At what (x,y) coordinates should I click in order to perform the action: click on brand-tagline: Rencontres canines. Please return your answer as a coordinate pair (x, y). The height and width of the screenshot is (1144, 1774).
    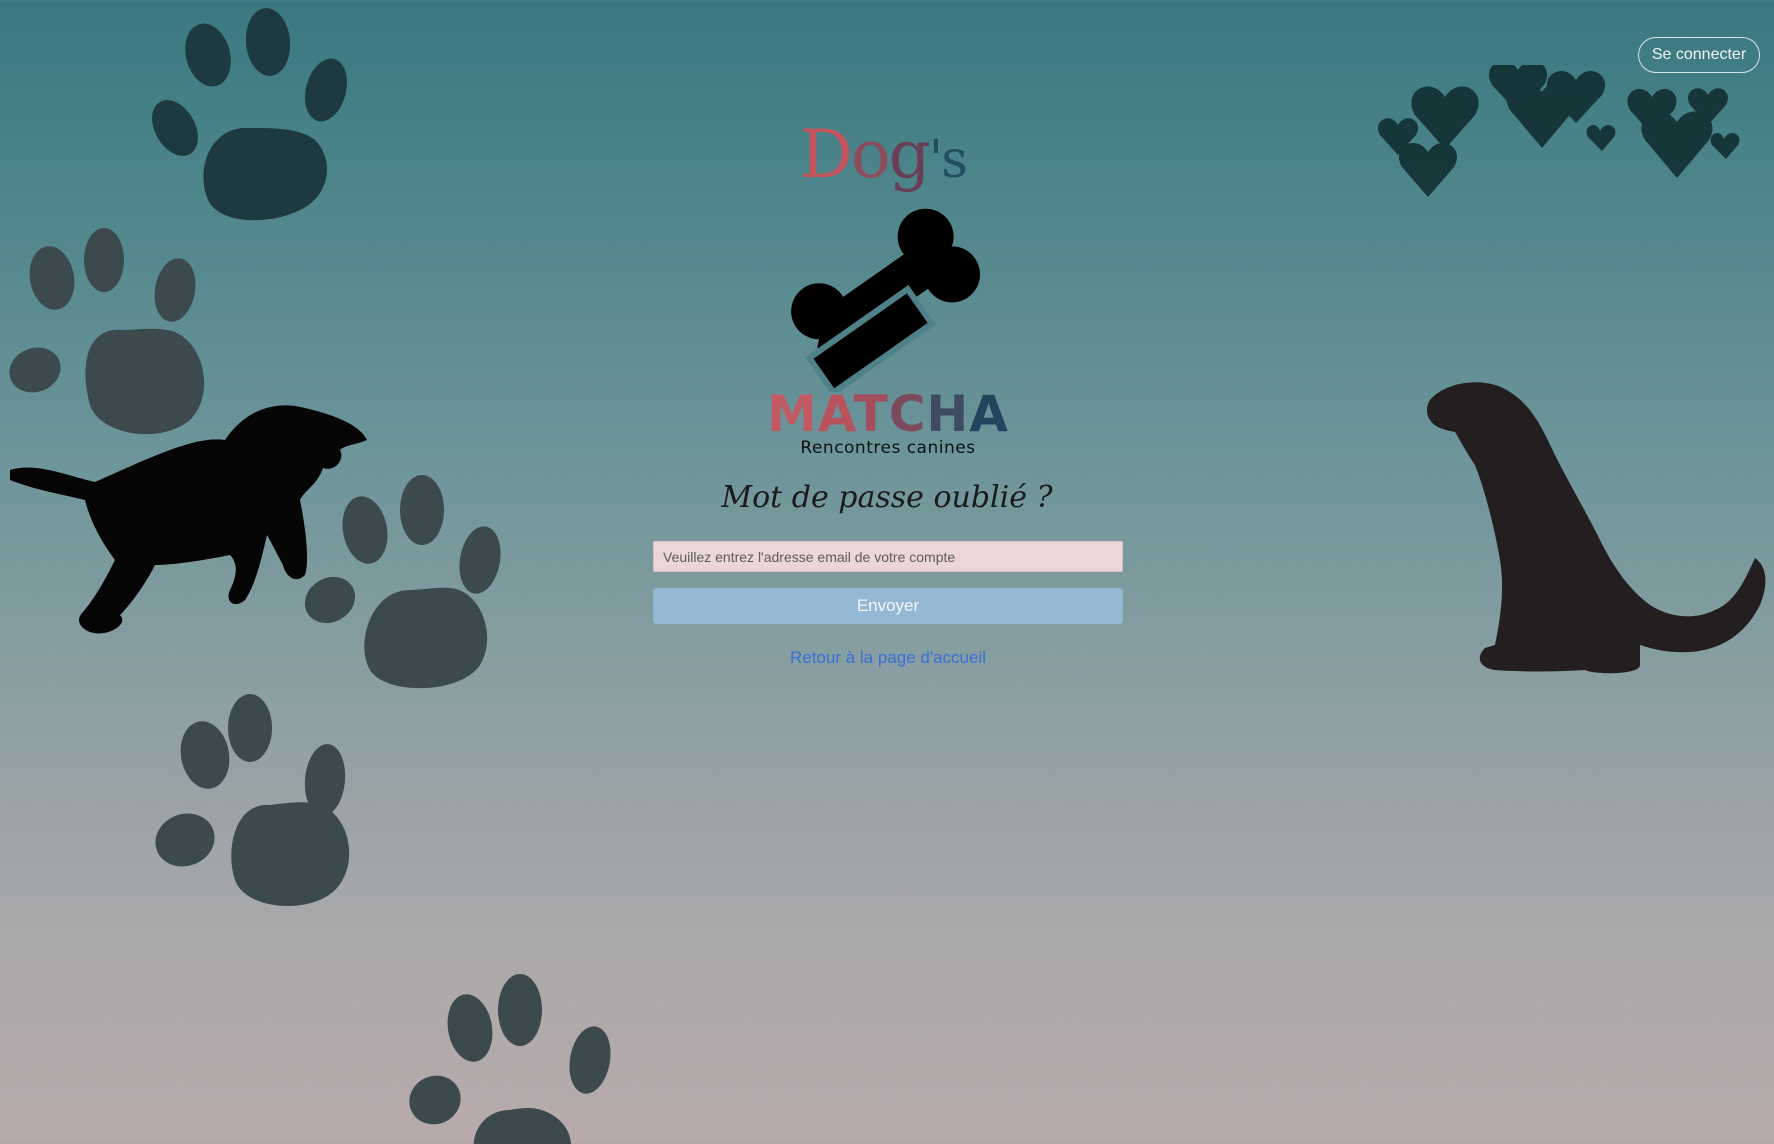
    Looking at the image, I should click on (888, 448).